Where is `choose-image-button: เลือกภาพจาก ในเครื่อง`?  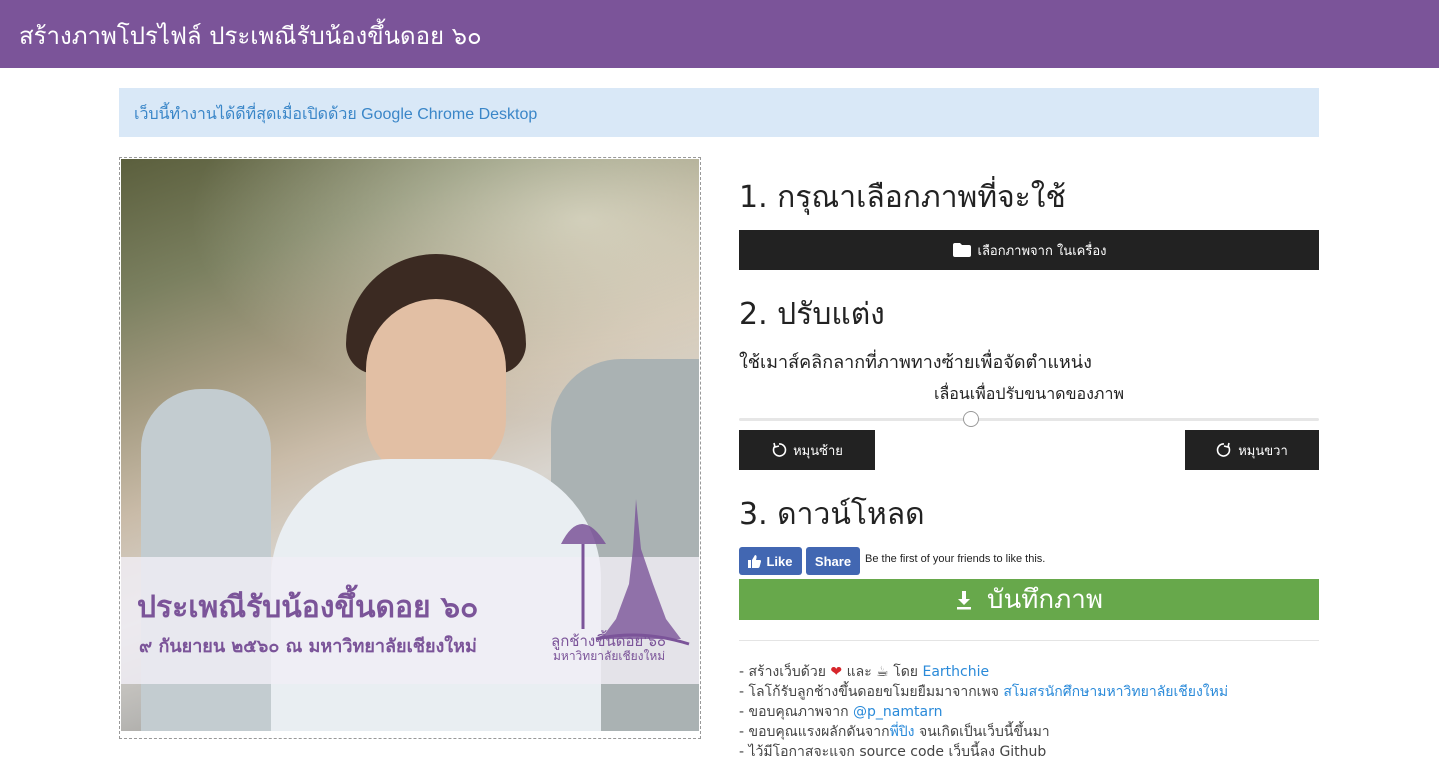 choose-image-button: เลือกภาพจาก ในเครื่อง is located at coordinates (1029, 250).